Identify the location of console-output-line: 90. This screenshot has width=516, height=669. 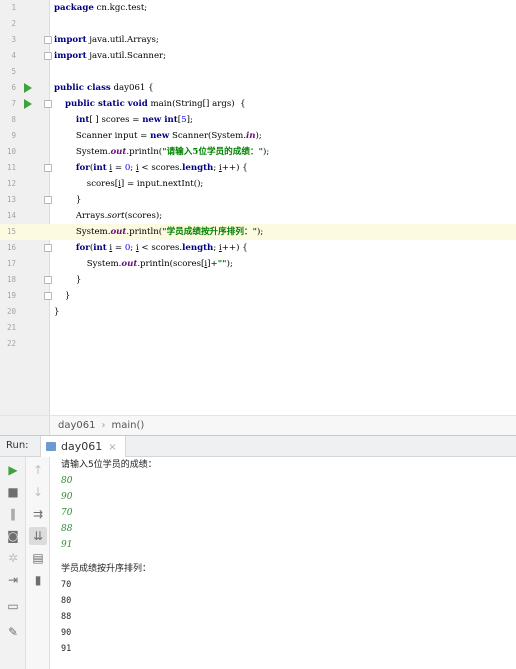
(66, 633).